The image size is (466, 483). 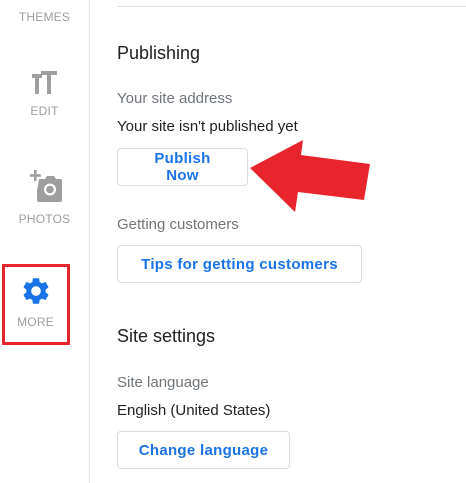 What do you see at coordinates (44, 111) in the screenshot?
I see `sidebar-item-label: EDIT` at bounding box center [44, 111].